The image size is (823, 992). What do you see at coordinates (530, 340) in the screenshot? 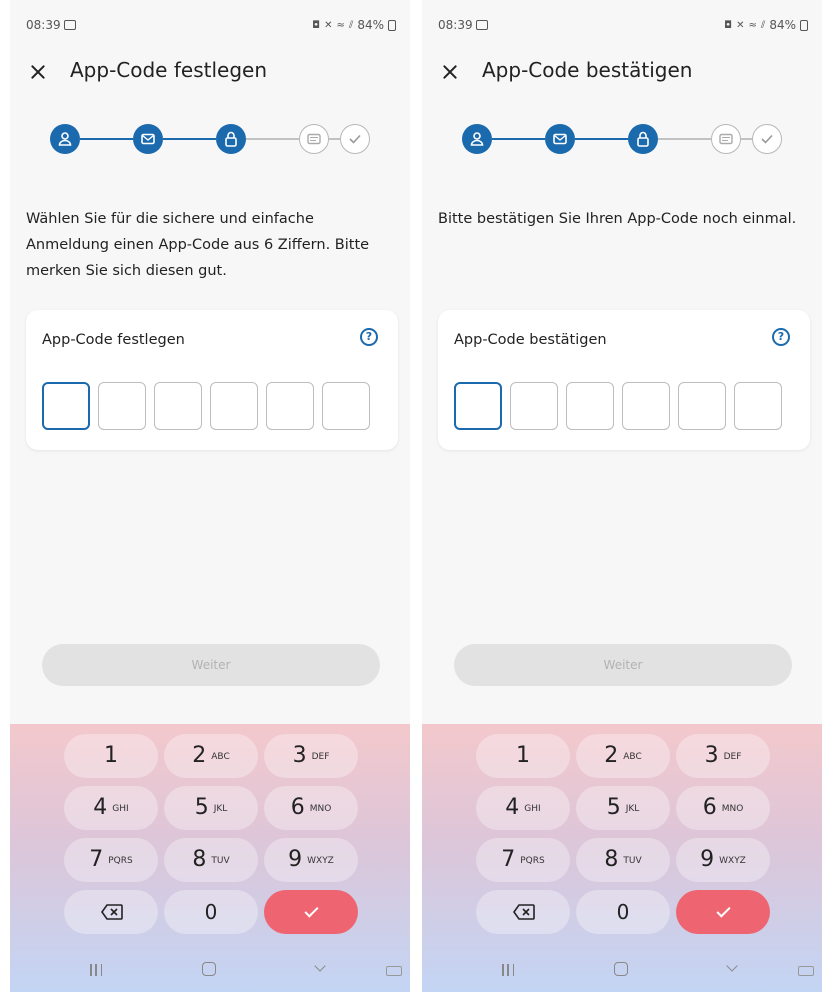
I see `app-code-label: App-Code bestätigen` at bounding box center [530, 340].